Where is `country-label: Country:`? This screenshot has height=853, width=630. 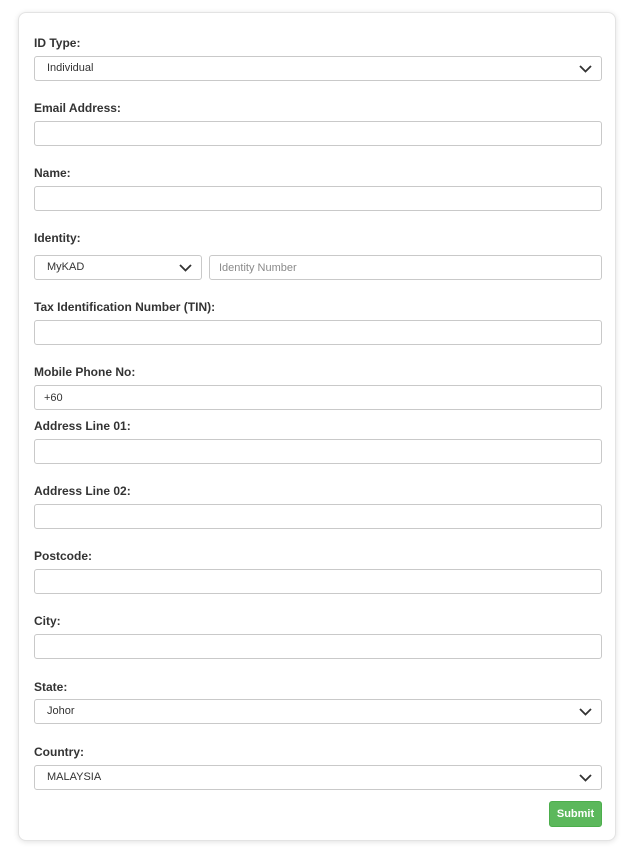
country-label: Country: is located at coordinates (59, 752).